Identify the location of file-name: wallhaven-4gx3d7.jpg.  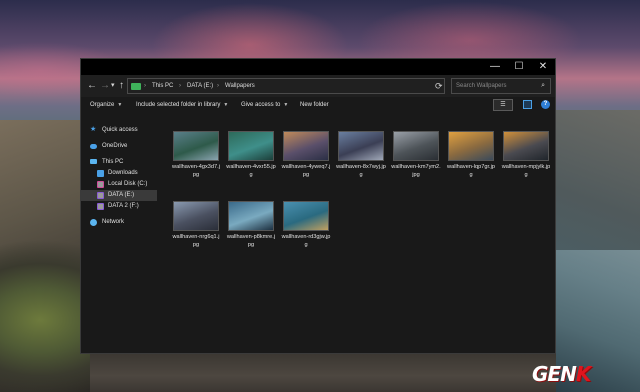
(196, 171).